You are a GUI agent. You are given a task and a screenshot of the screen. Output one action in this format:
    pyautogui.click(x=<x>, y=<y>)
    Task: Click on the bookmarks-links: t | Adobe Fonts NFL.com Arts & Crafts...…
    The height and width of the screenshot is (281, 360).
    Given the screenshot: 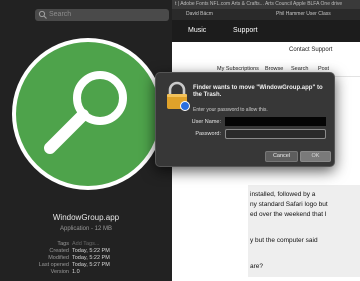 What is the action you would take?
    pyautogui.click(x=258, y=4)
    